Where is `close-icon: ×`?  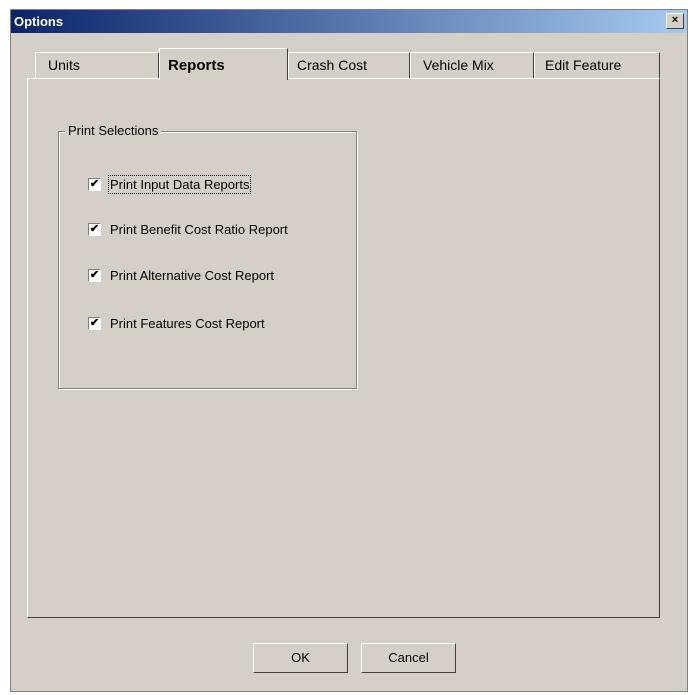
close-icon: × is located at coordinates (675, 20).